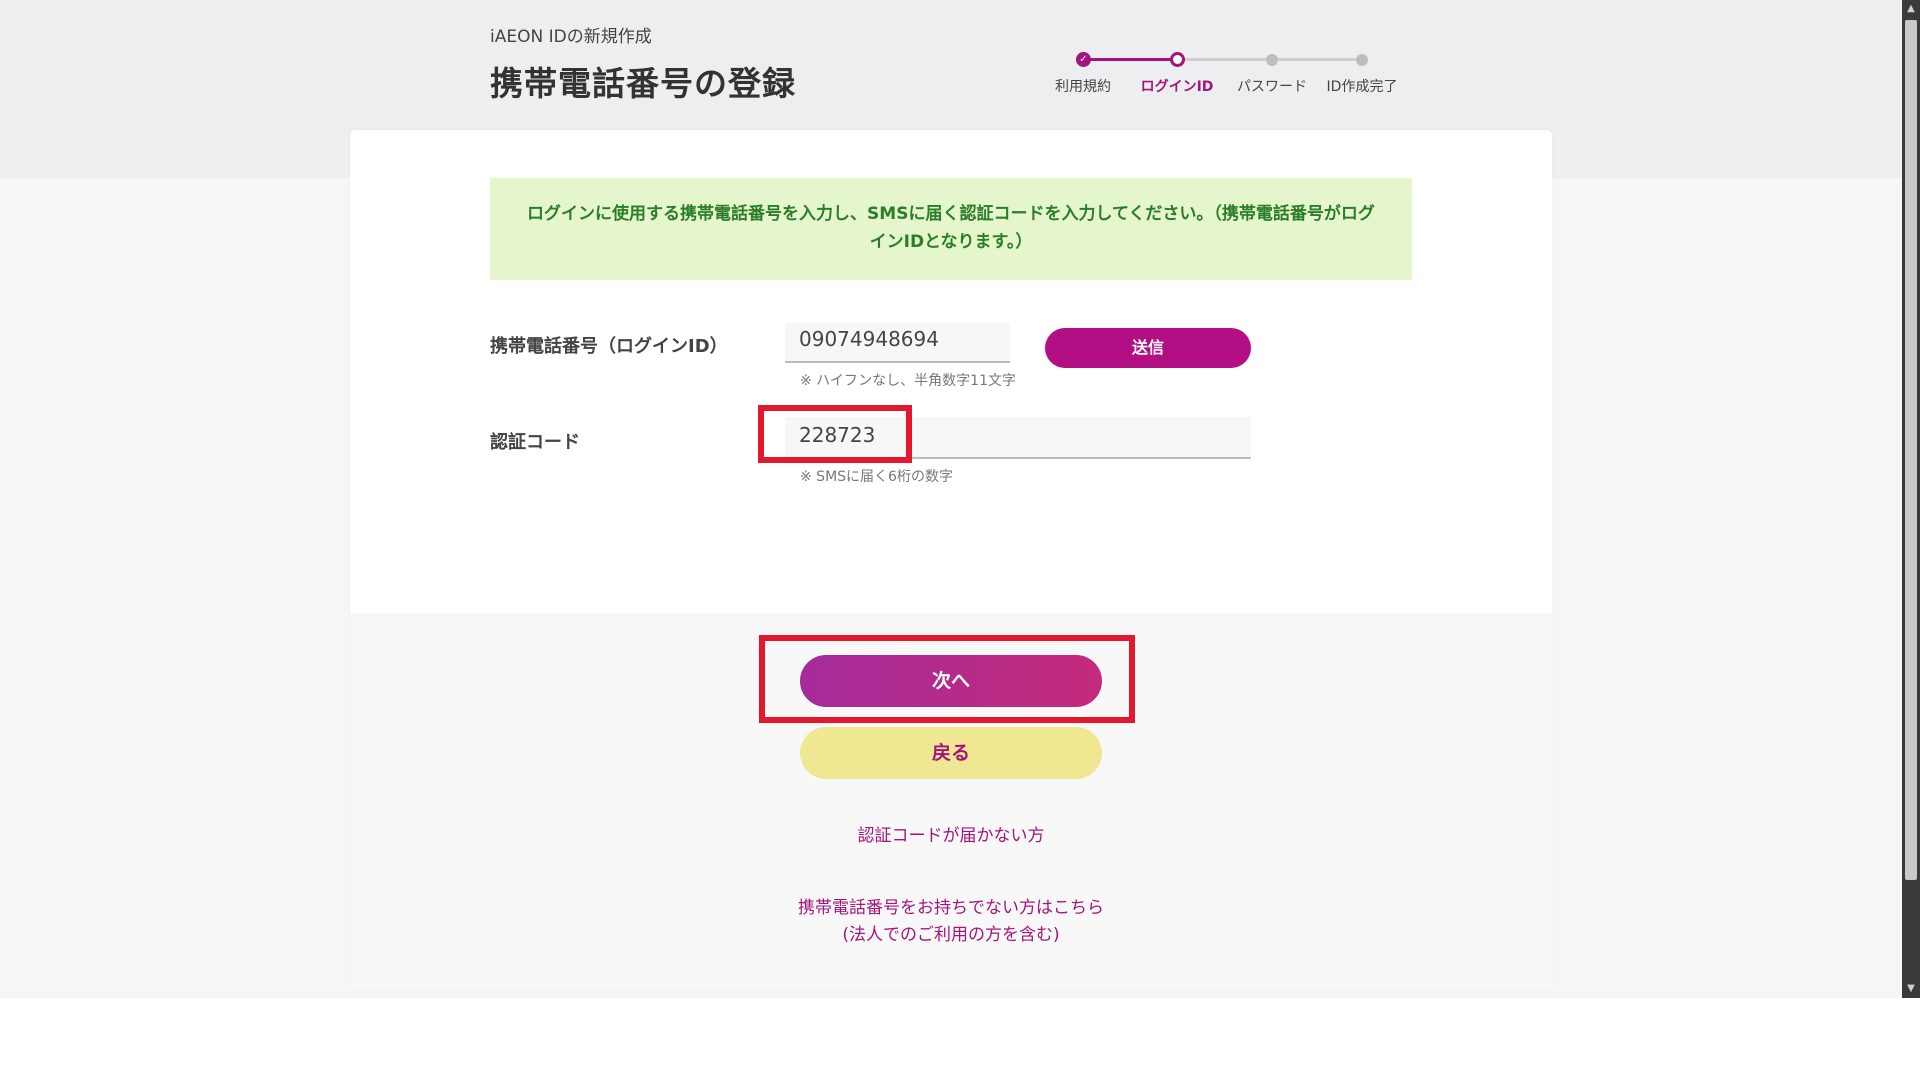 The height and width of the screenshot is (1080, 1920). Describe the element at coordinates (609, 346) in the screenshot. I see `phone-label: 携帯電話番号（ログインID）` at that location.